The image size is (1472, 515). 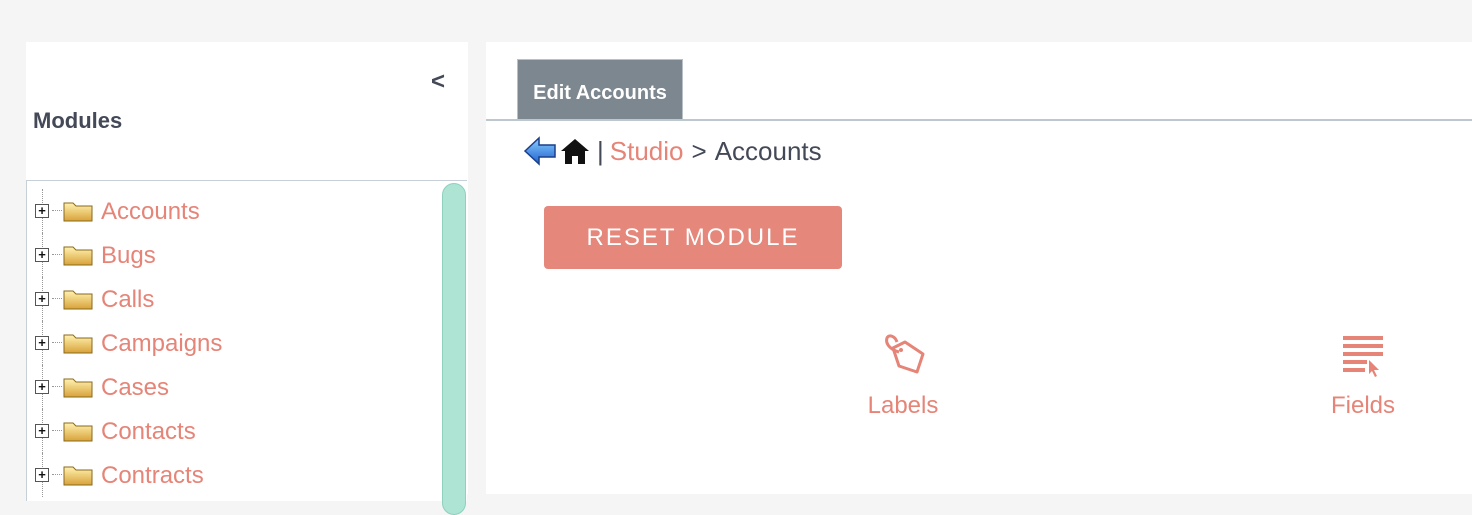 I want to click on tree-item-contracts: + Contracts, so click(x=127, y=475).